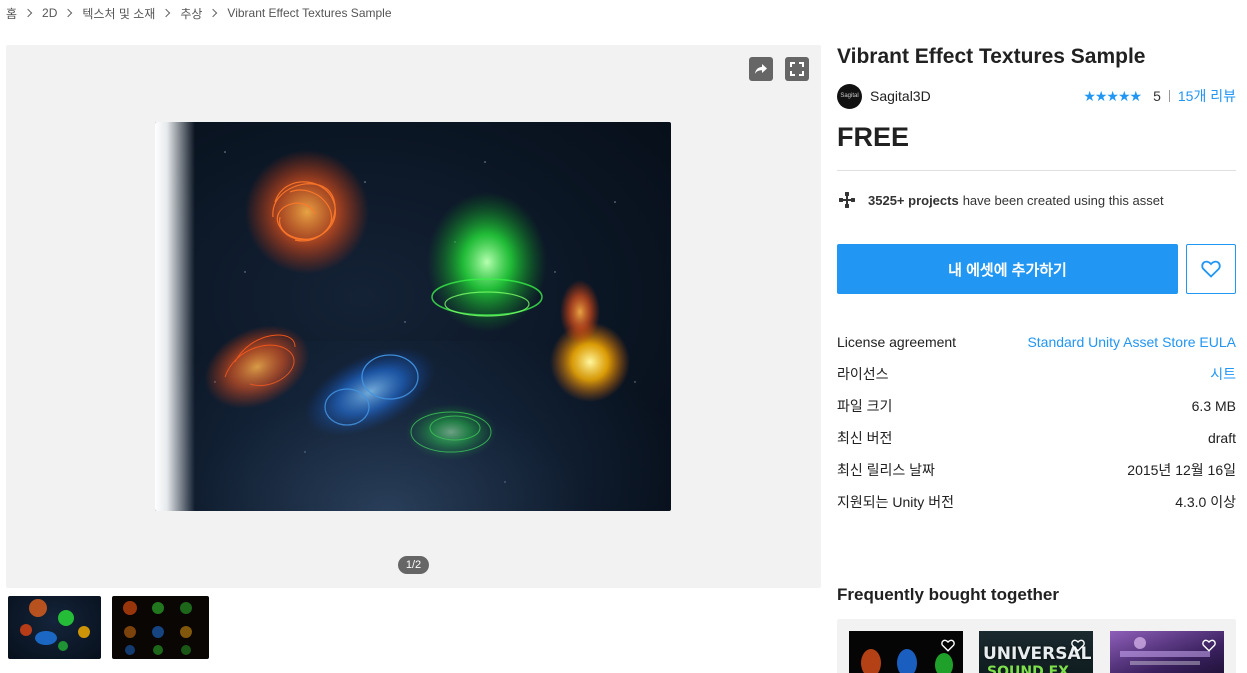  Describe the element at coordinates (1036, 374) in the screenshot. I see `info-row-license: 라이선스 시트` at that location.